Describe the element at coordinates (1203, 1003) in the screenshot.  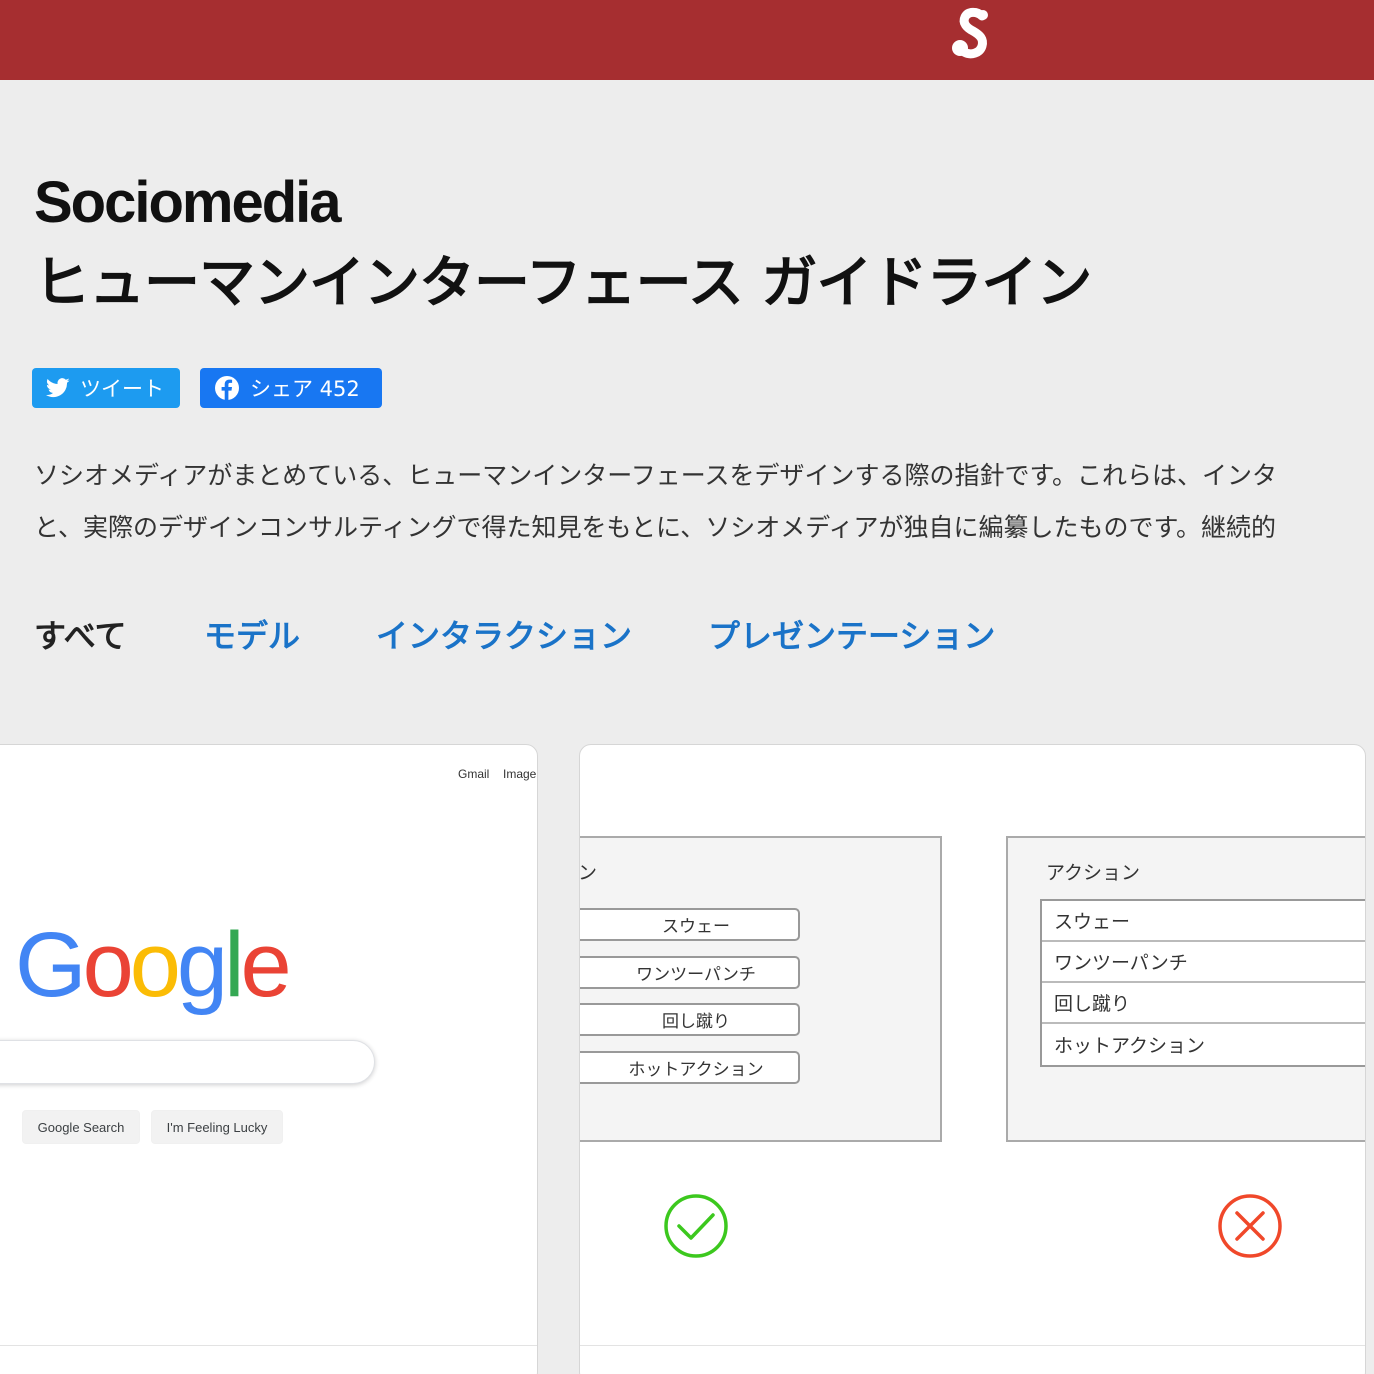
I see `list-item: 回し蹴り` at that location.